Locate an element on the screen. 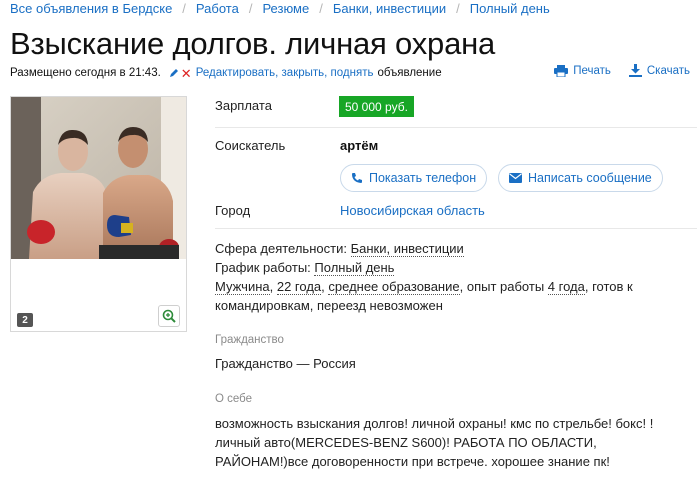 The width and height of the screenshot is (700, 481). edit-link: Редактировать, закрыть, поднять is located at coordinates (285, 73).